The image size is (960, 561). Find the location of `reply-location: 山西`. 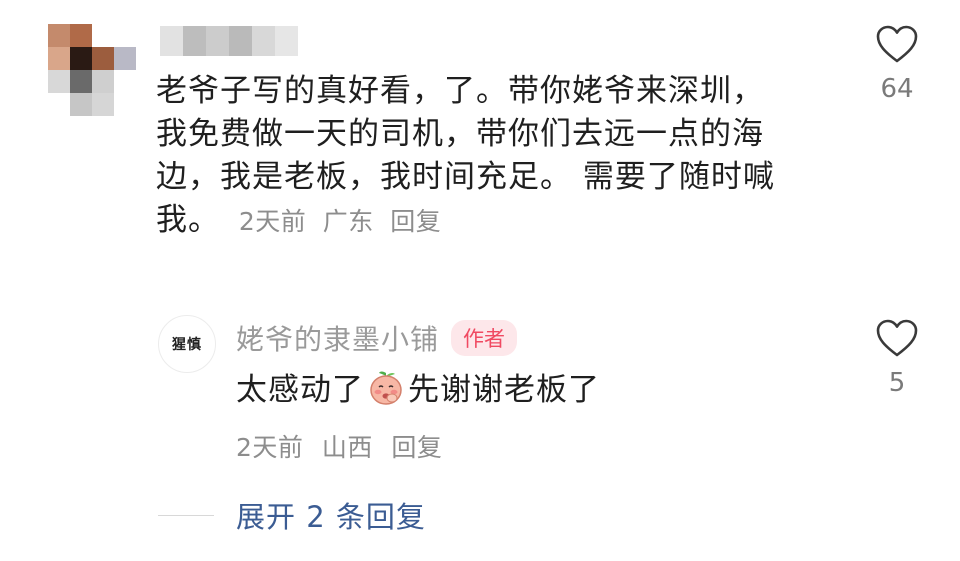

reply-location: 山西 is located at coordinates (347, 447).